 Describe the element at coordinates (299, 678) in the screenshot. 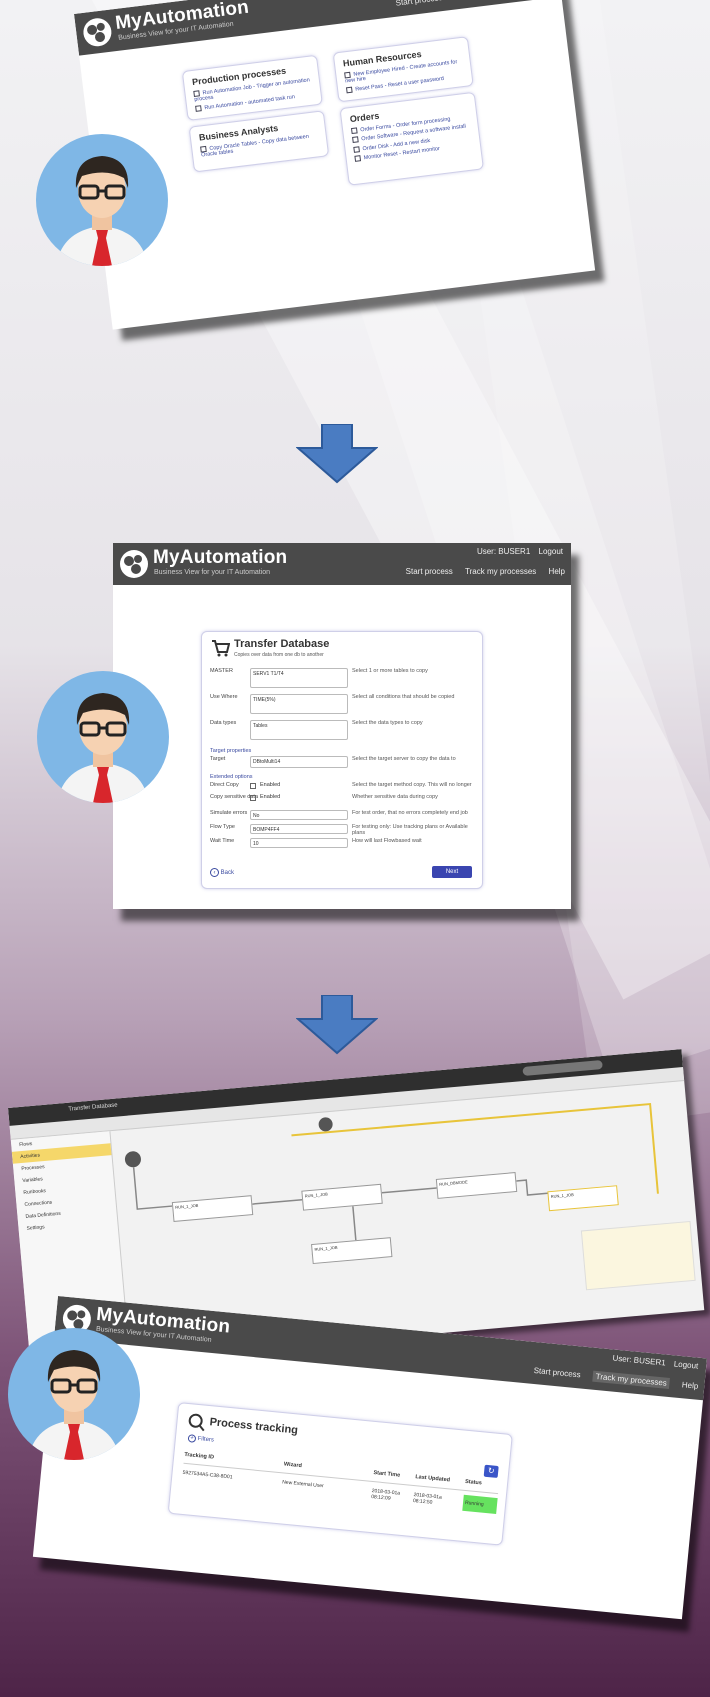

I see `master-input: SERV1 T1/T4` at that location.